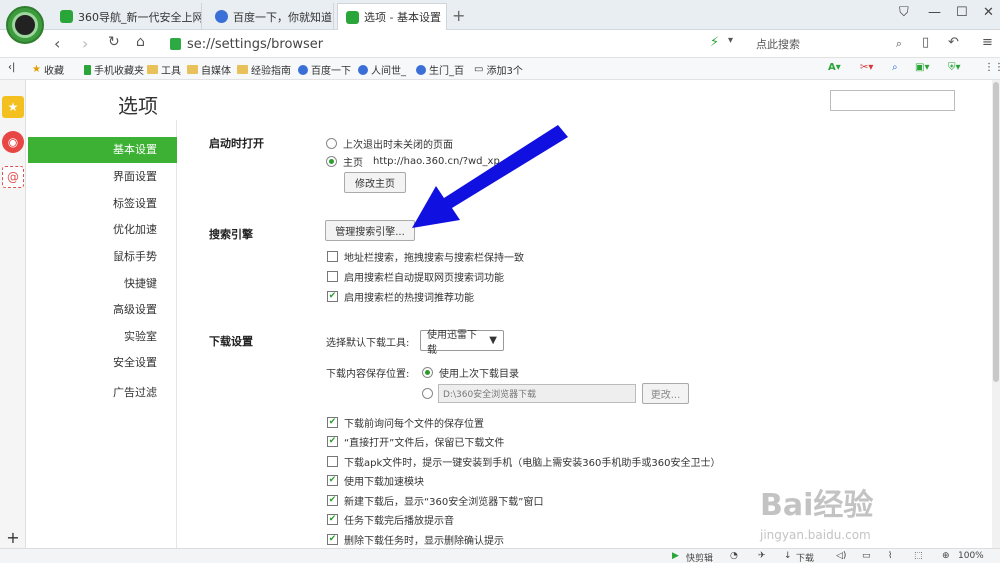 The image size is (1000, 564). I want to click on weibo-icon: ◉, so click(13, 142).